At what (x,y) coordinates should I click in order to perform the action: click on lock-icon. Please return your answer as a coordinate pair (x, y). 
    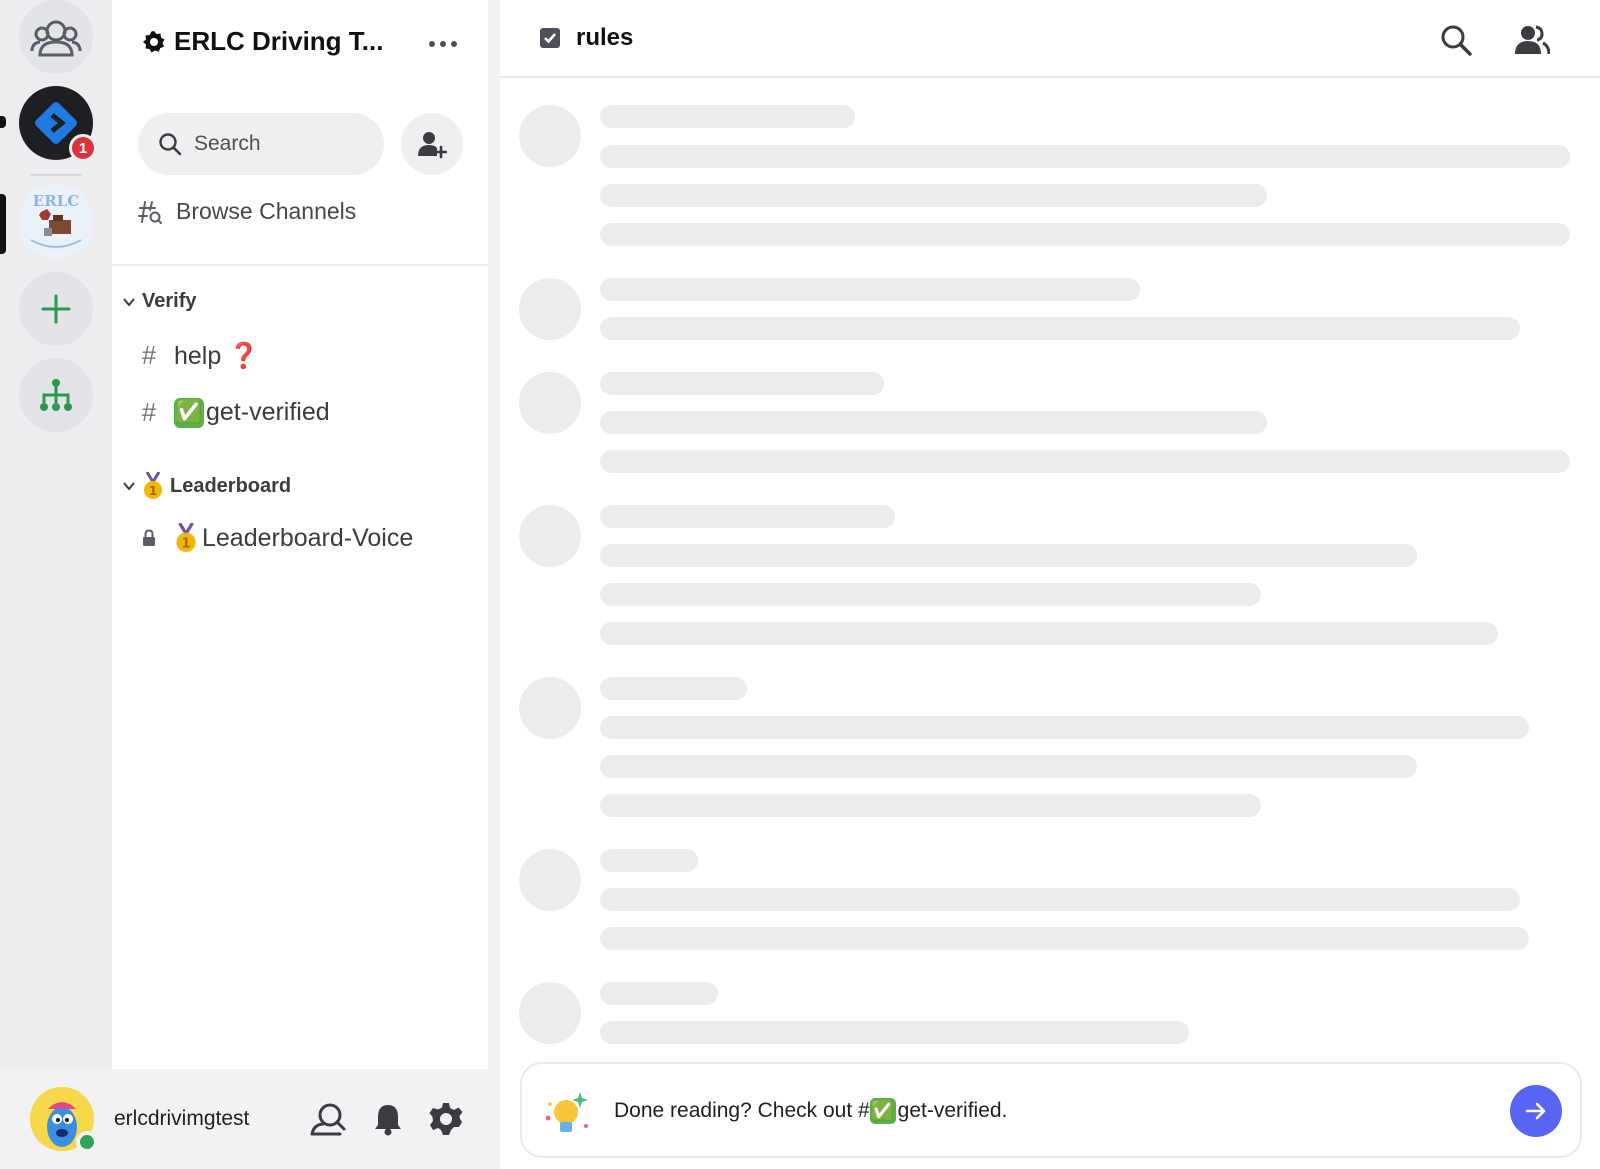
    Looking at the image, I should click on (149, 537).